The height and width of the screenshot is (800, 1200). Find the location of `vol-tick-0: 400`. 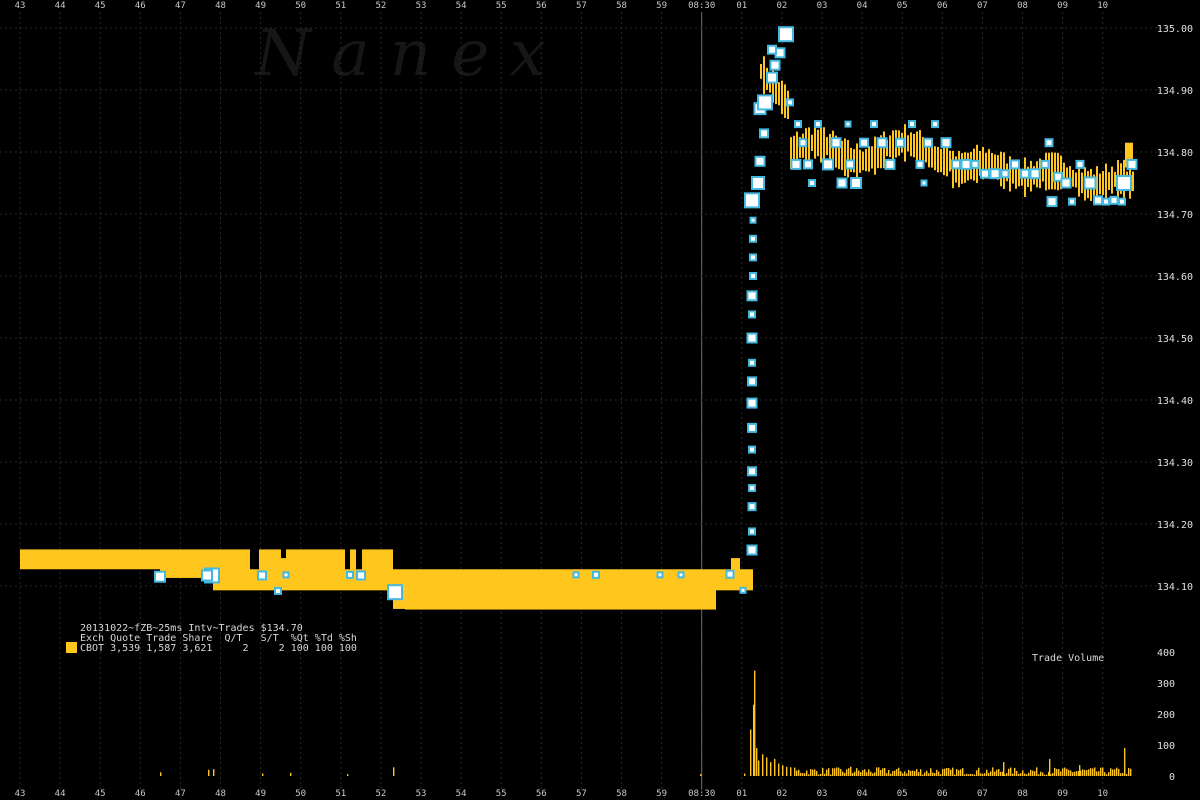

vol-tick-0: 400 is located at coordinates (1166, 653).